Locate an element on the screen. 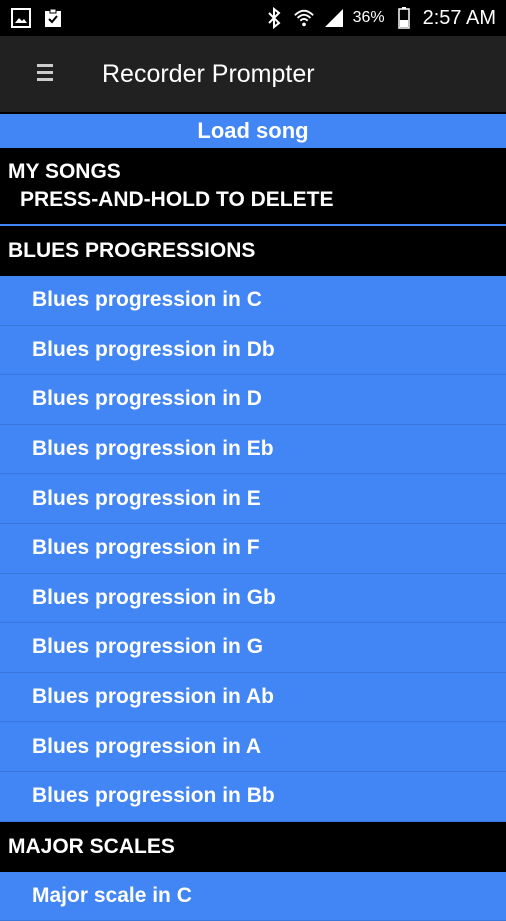 This screenshot has width=506, height=921. clock: 2:57 AM is located at coordinates (459, 17).